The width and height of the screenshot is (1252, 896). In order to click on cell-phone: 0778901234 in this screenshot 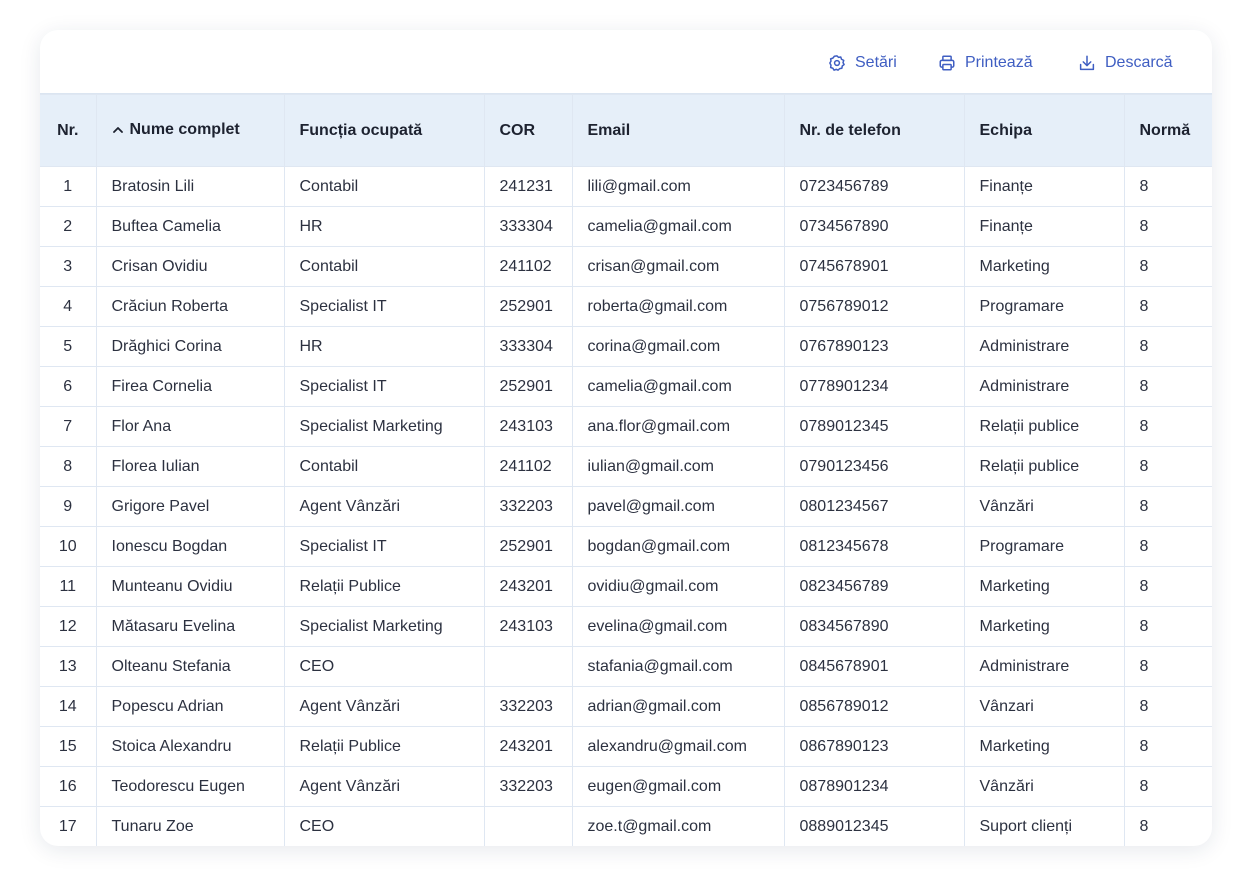, I will do `click(874, 386)`.